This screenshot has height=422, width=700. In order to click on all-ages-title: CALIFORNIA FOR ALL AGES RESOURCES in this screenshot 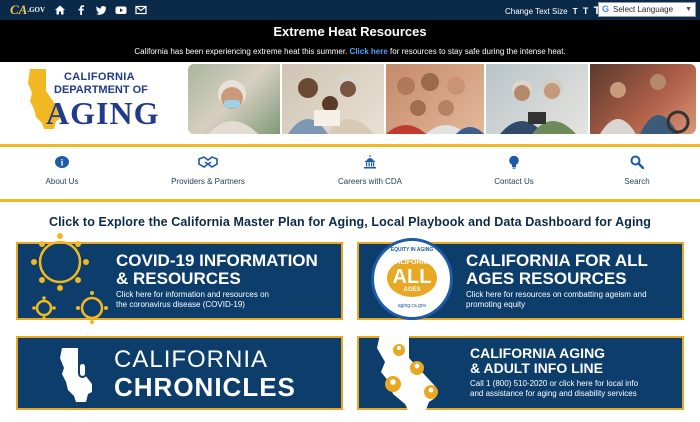, I will do `click(557, 270)`.